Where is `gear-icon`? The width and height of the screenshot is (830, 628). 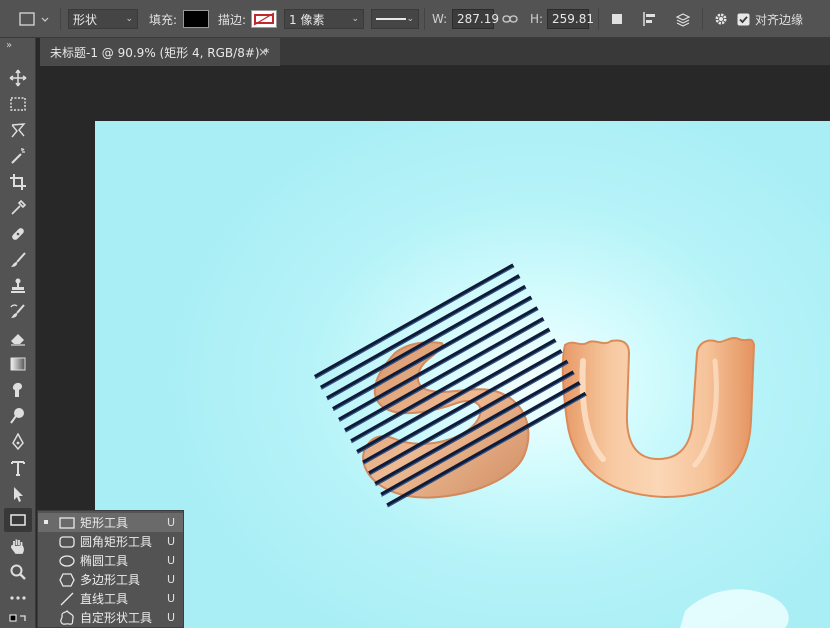
gear-icon is located at coordinates (721, 19).